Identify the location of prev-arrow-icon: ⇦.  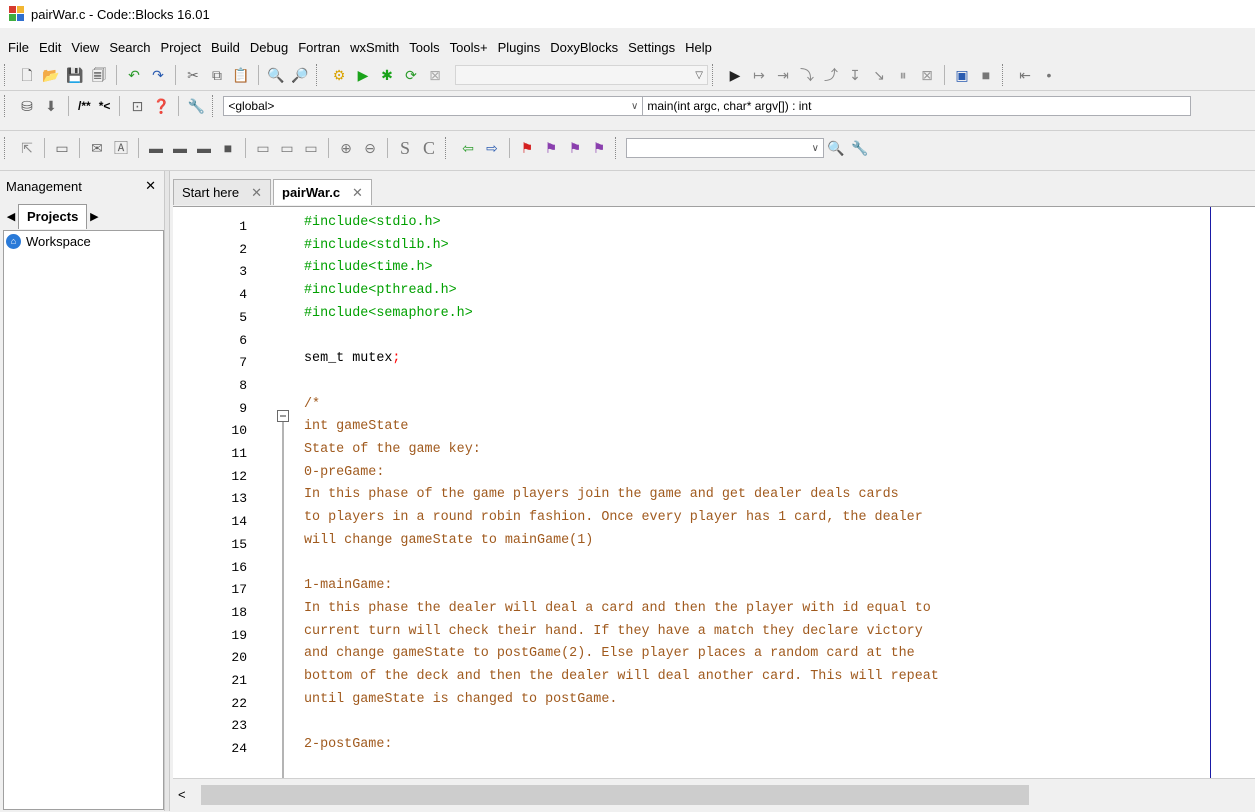
(468, 148).